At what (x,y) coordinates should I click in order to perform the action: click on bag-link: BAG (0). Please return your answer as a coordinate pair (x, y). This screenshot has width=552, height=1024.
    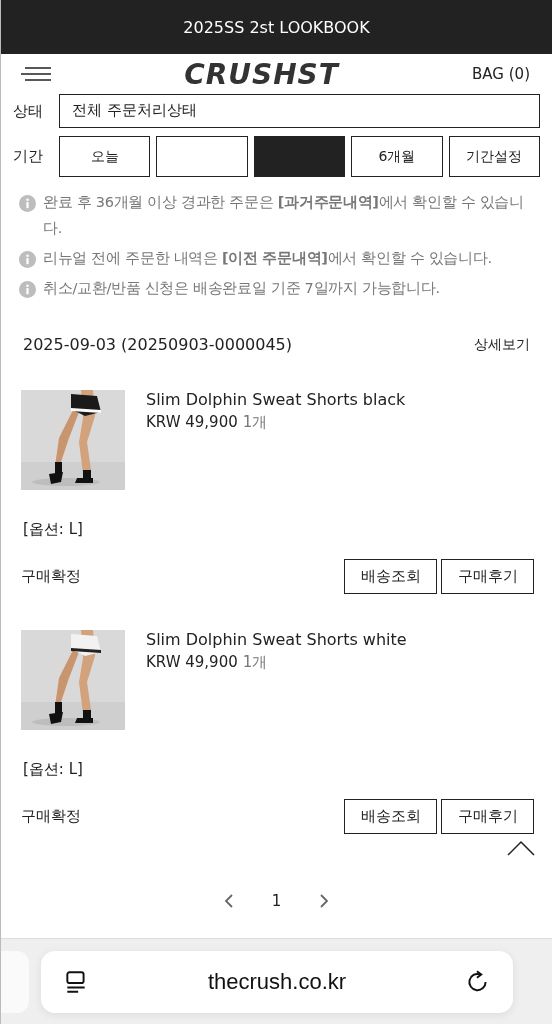
    Looking at the image, I should click on (501, 74).